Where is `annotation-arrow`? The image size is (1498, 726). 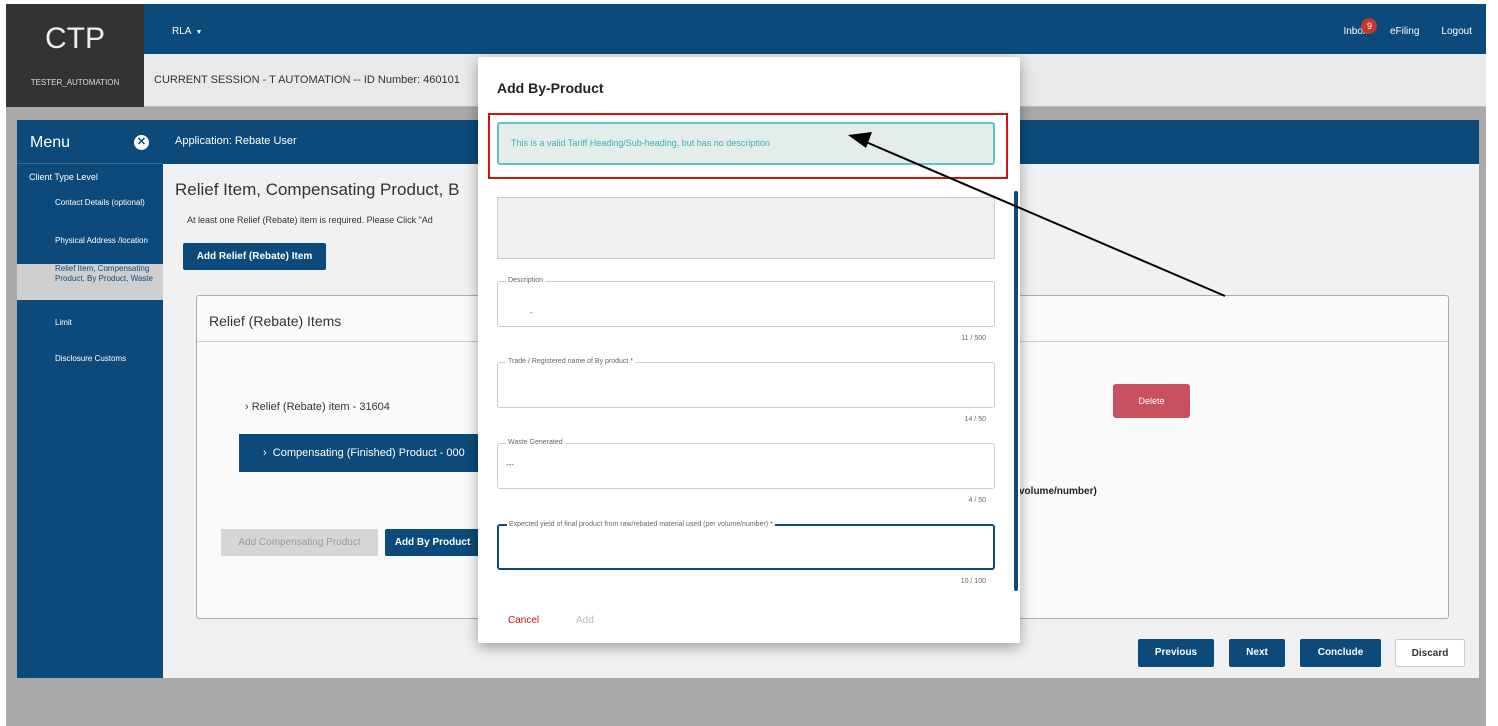
annotation-arrow is located at coordinates (1037, 214).